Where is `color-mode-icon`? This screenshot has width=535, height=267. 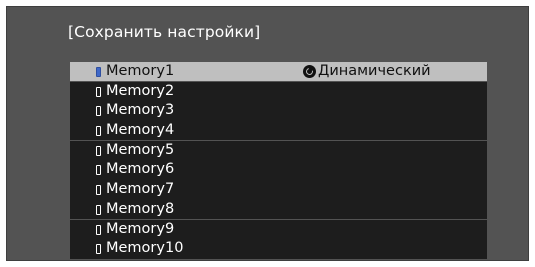
color-mode-icon is located at coordinates (309, 71).